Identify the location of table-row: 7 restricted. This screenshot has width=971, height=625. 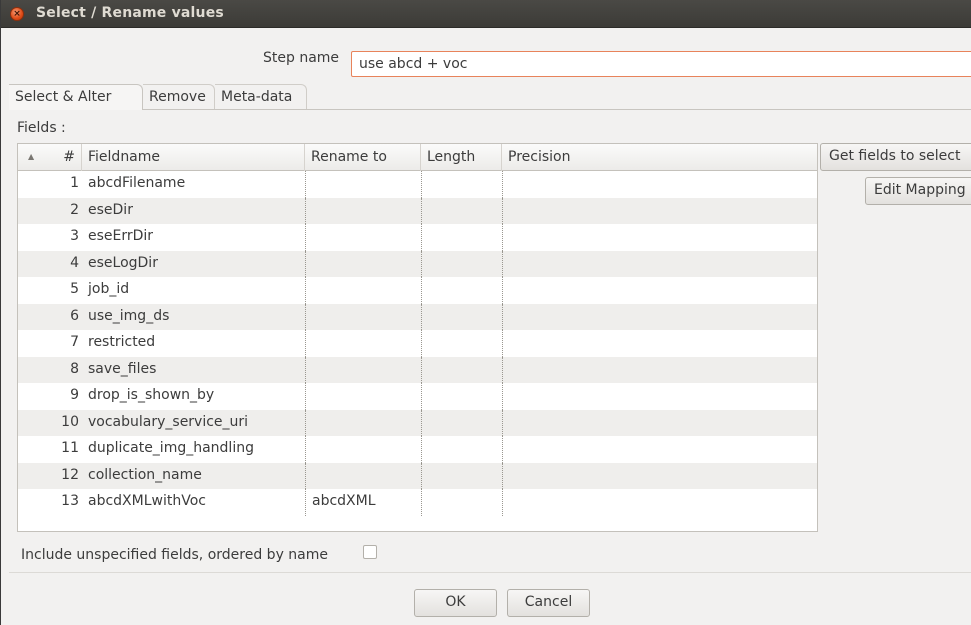
(417, 343).